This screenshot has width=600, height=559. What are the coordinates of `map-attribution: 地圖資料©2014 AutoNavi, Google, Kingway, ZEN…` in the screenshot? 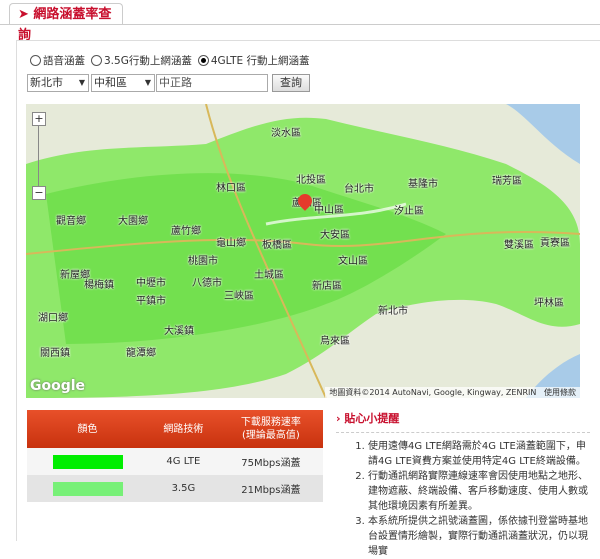 It's located at (452, 392).